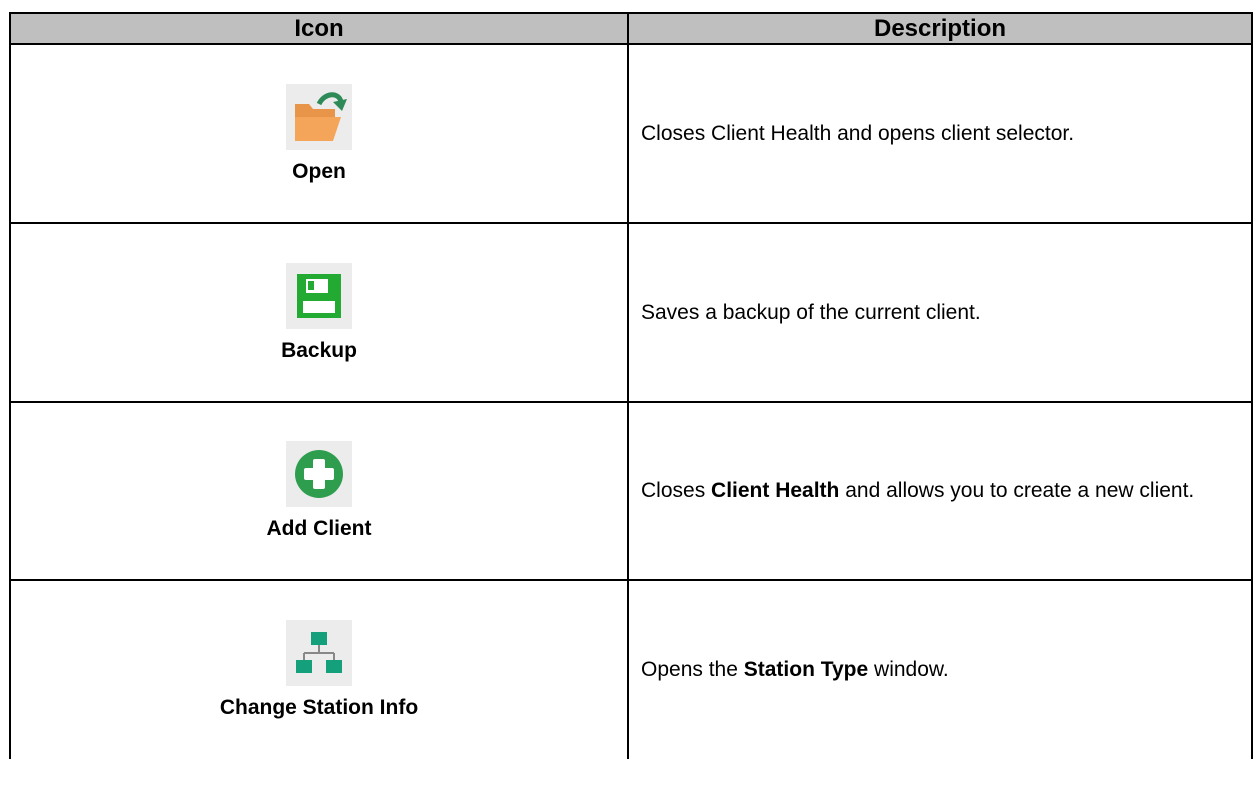 This screenshot has width=1253, height=786. I want to click on description-cell: Saves a backup of the current client., so click(940, 312).